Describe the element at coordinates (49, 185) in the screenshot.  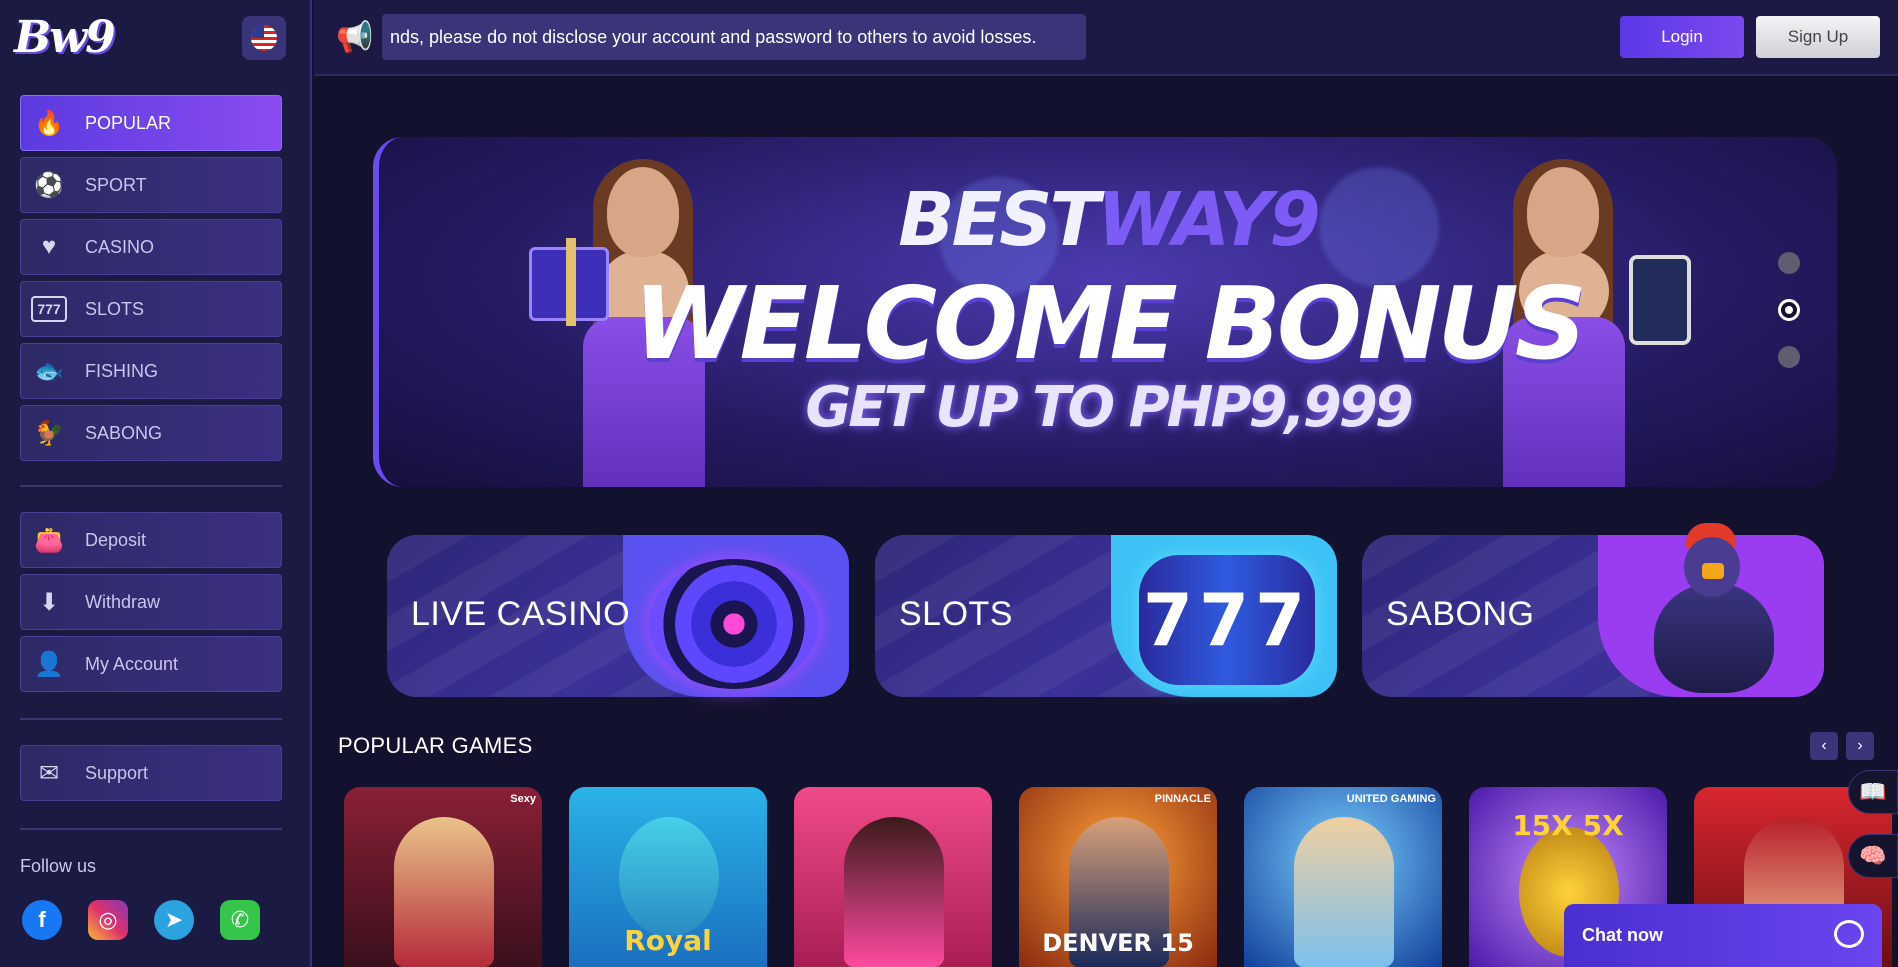
I see `soccer-ball-icon: ⚽` at that location.